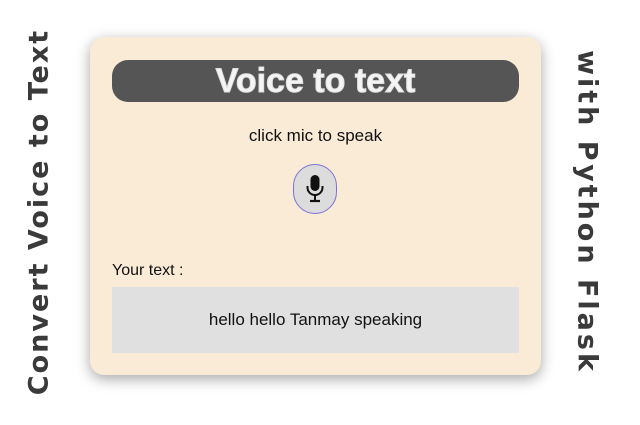 The width and height of the screenshot is (640, 425). I want to click on transcript-output: hello hello Tanmay speaking, so click(315, 320).